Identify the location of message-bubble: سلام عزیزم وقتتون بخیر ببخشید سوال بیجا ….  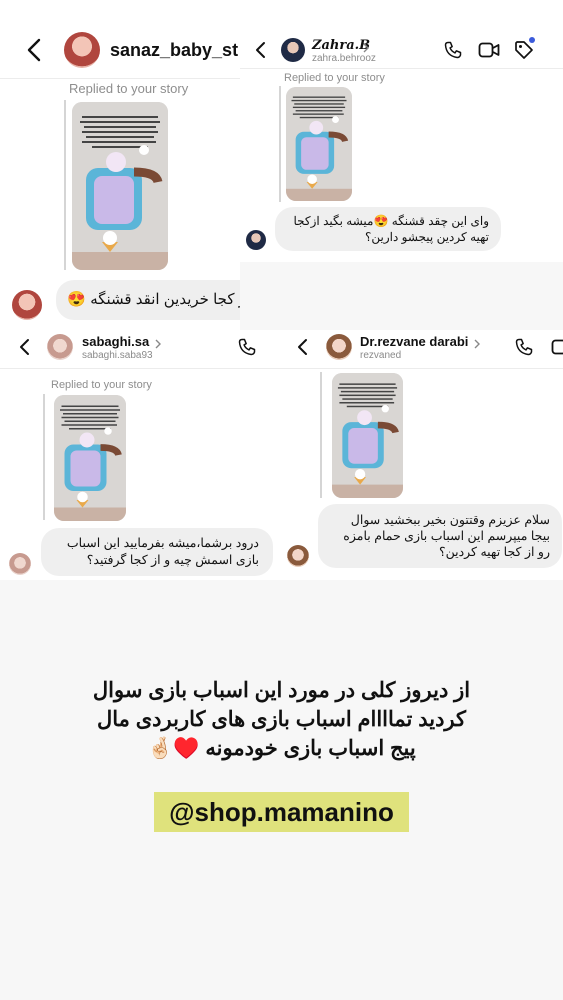
(440, 536).